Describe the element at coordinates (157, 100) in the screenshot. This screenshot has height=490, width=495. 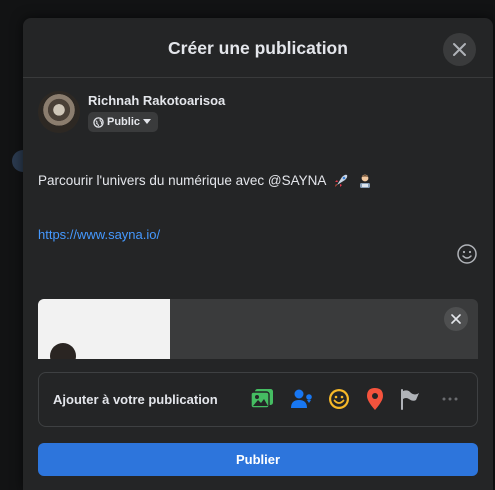
I see `author-name: Richnah Rakotoarisoa` at that location.